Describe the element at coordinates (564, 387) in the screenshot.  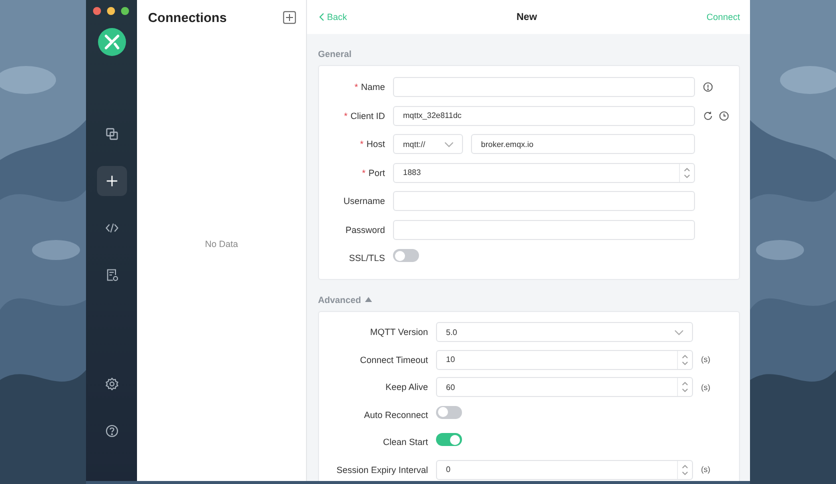
I see `number-field: 60` at that location.